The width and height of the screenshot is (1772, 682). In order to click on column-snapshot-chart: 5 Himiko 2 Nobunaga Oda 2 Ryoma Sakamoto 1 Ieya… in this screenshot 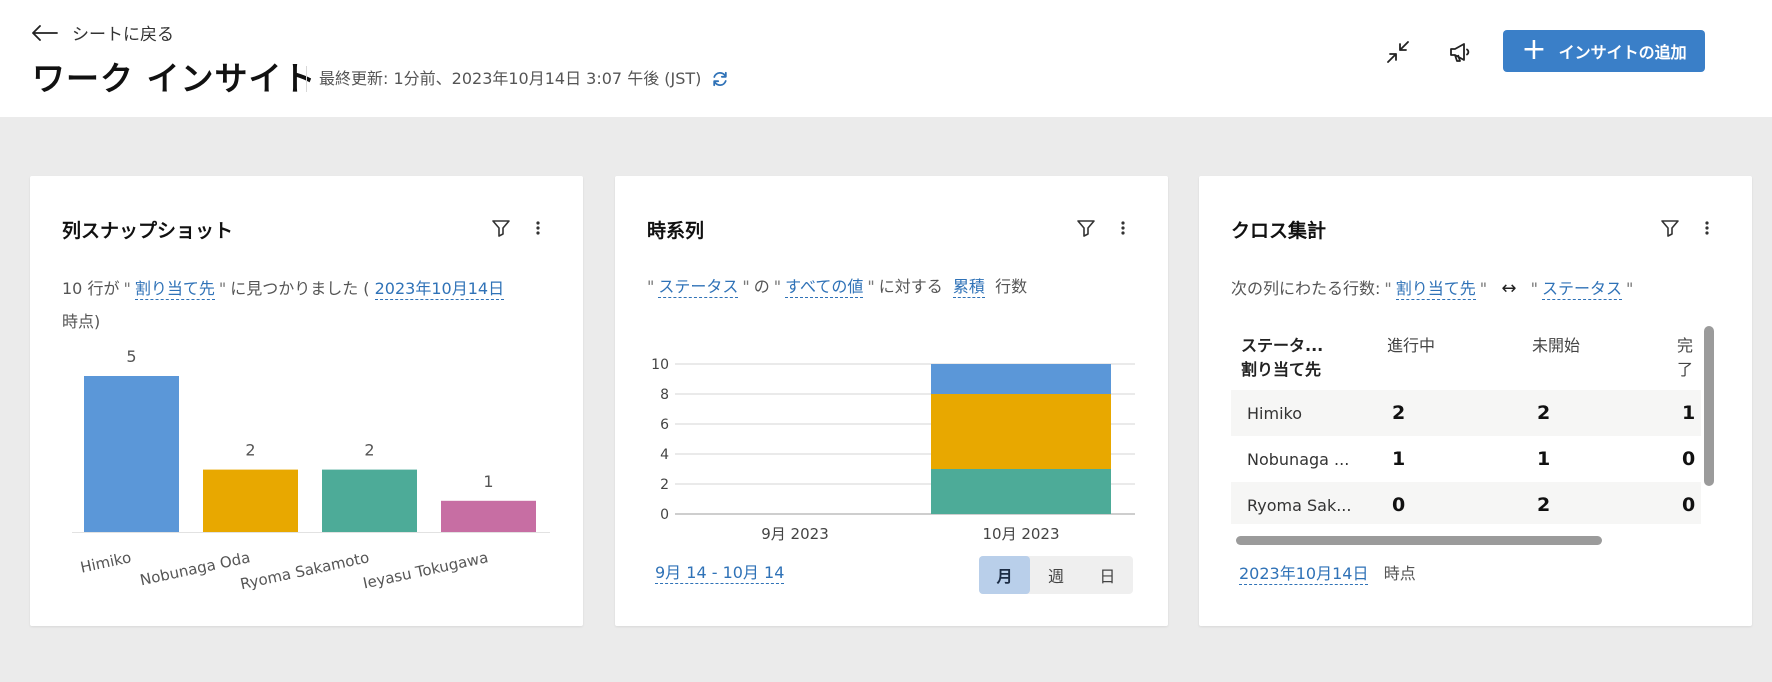, I will do `click(311, 470)`.